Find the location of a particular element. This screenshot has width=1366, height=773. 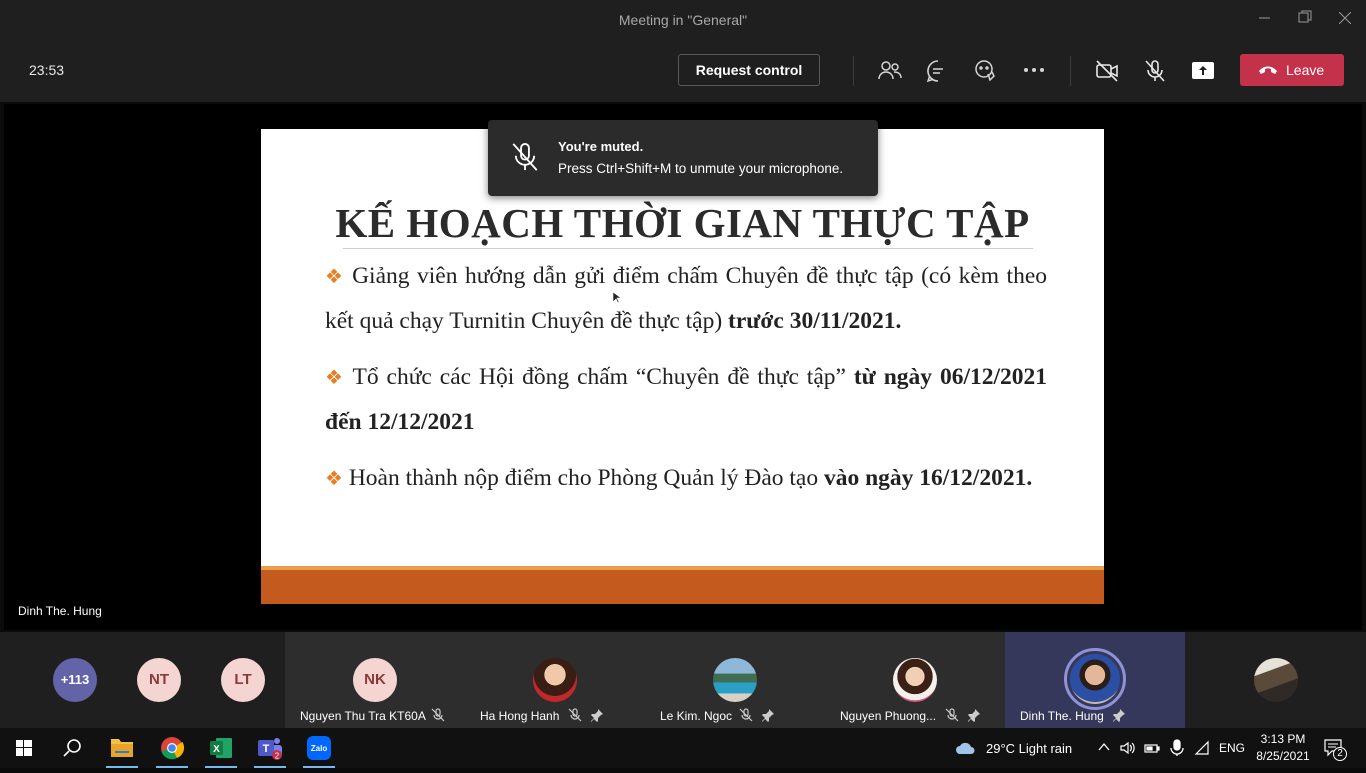

participant-name: Le Kim. Ngoc is located at coordinates (696, 716).